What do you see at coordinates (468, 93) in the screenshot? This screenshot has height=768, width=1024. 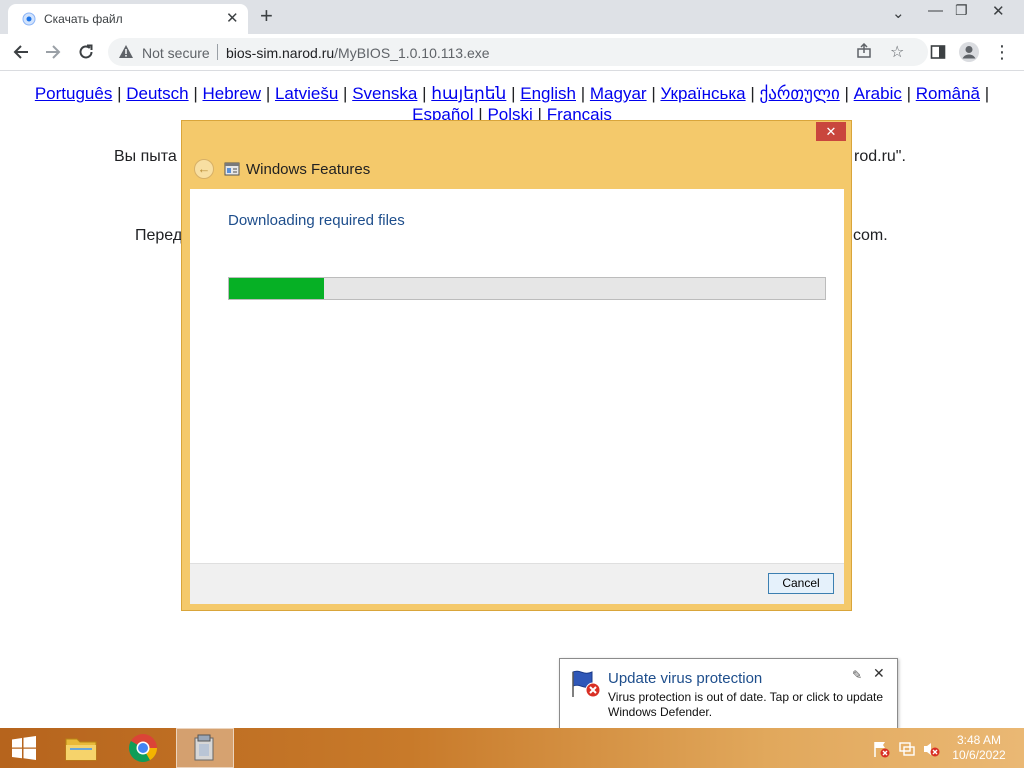 I see `language-link: հայերեն` at bounding box center [468, 93].